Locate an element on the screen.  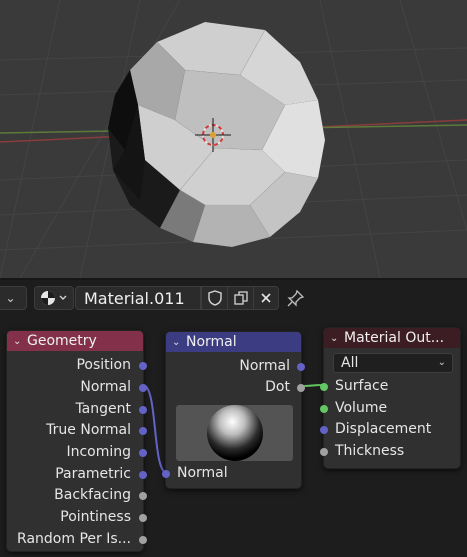
geometry-node-header: ⌄ Geometry is located at coordinates (75, 341).